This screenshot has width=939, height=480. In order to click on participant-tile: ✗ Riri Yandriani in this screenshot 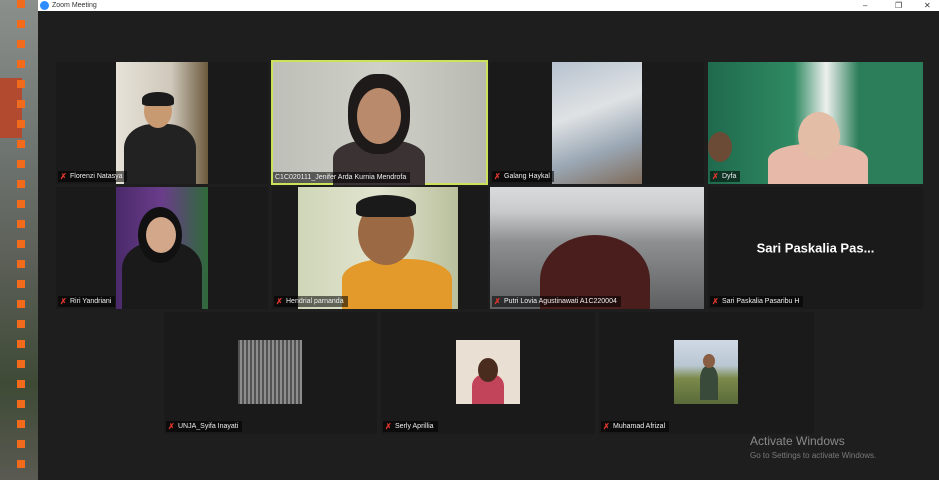, I will do `click(162, 248)`.